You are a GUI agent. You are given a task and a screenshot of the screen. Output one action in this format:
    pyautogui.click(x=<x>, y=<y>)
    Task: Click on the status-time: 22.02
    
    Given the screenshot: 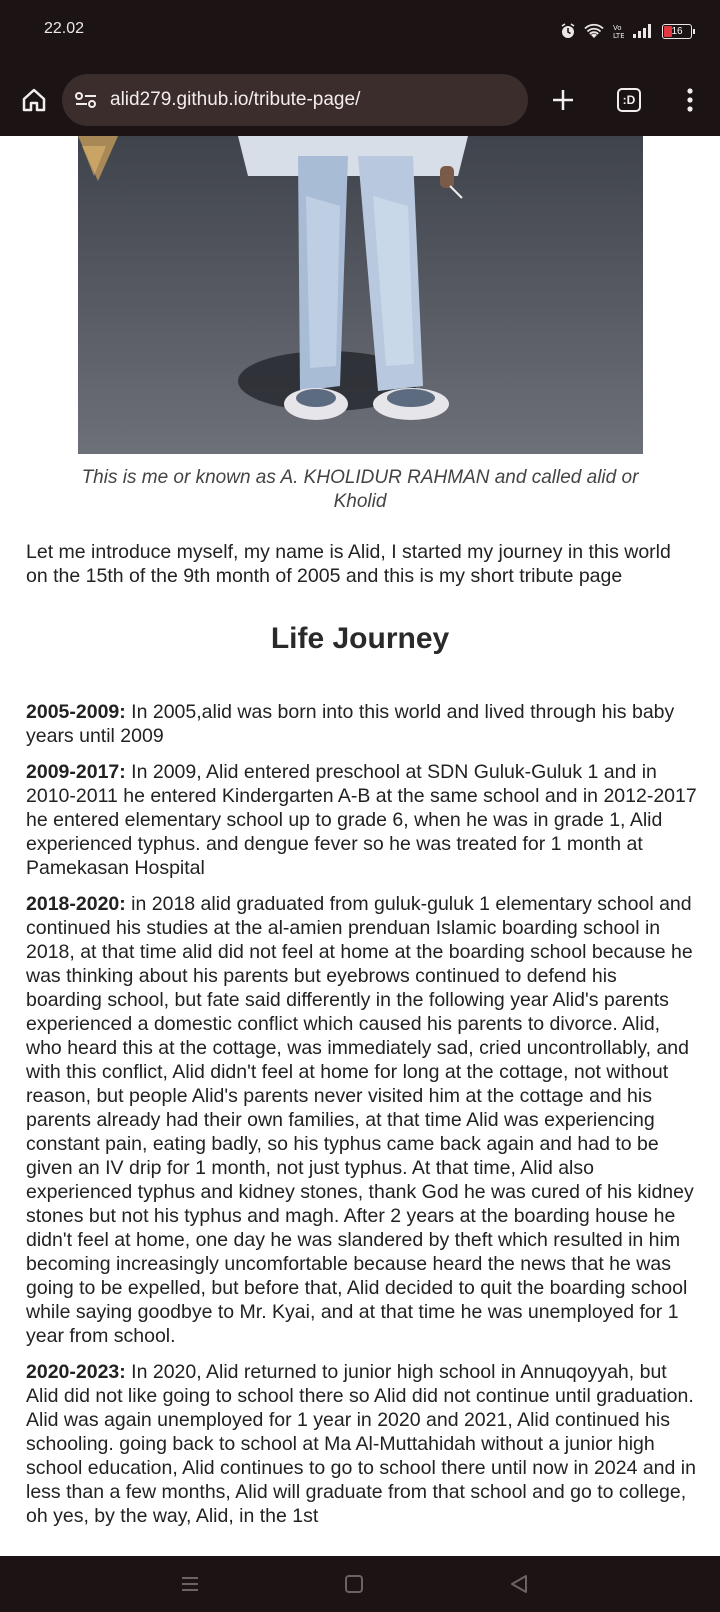 What is the action you would take?
    pyautogui.click(x=64, y=28)
    